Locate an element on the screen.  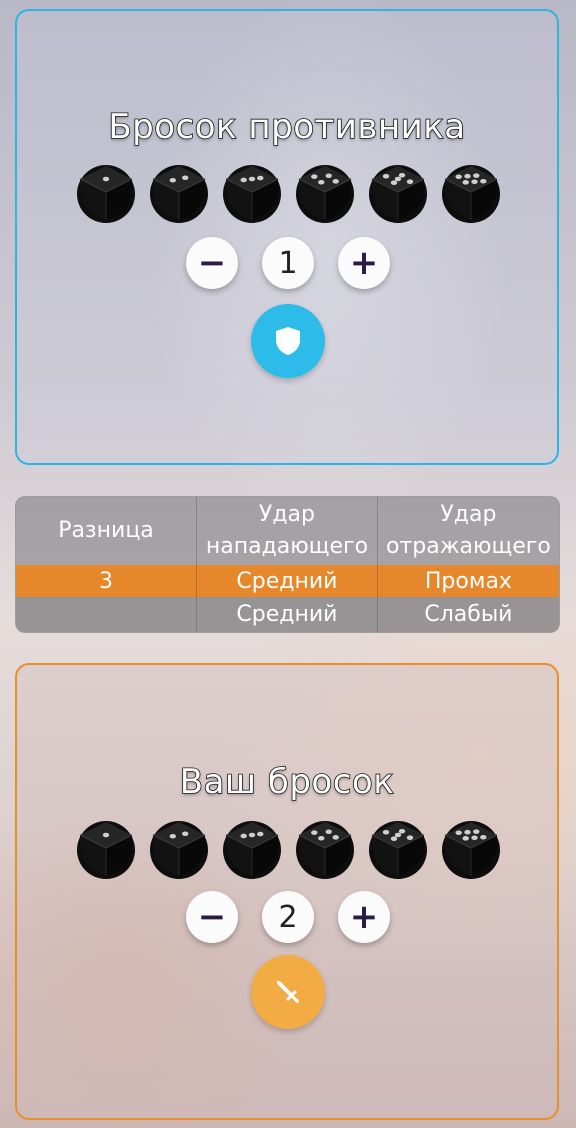
player-dice-row is located at coordinates (288, 849).